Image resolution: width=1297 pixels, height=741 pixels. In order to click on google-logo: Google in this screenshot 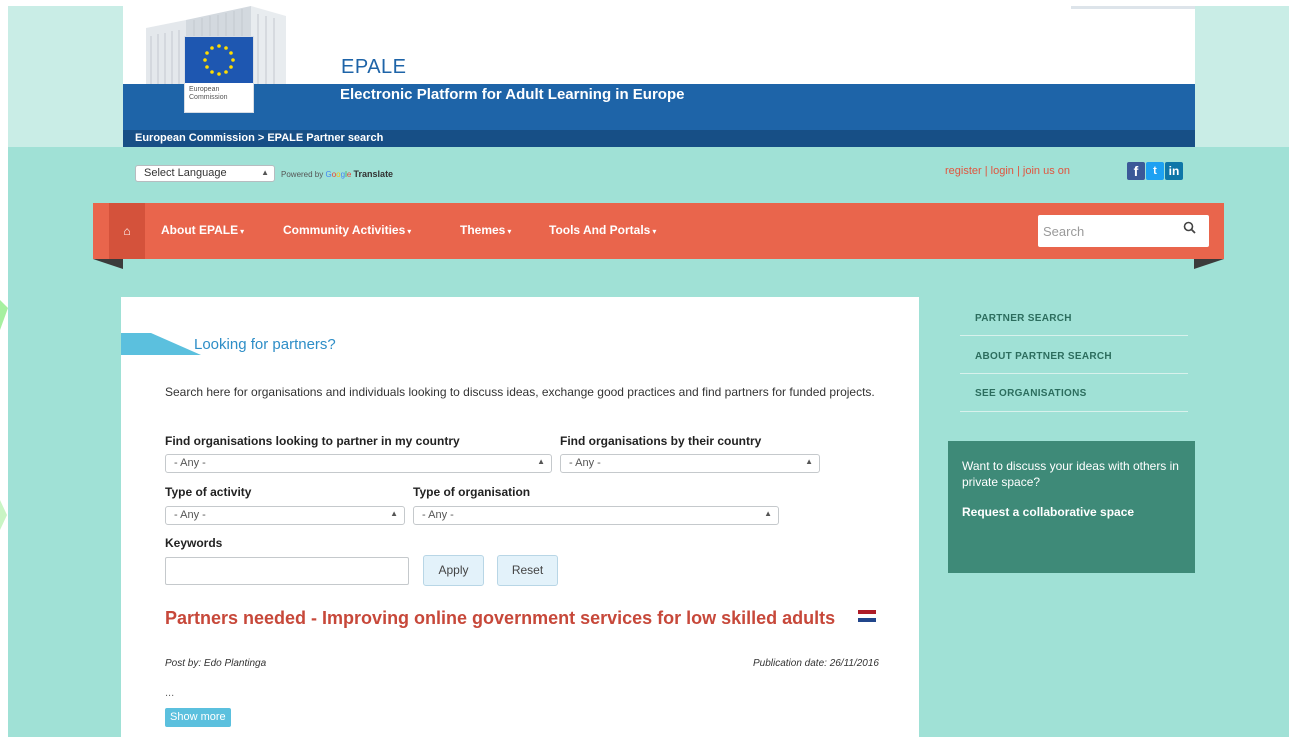, I will do `click(338, 174)`.